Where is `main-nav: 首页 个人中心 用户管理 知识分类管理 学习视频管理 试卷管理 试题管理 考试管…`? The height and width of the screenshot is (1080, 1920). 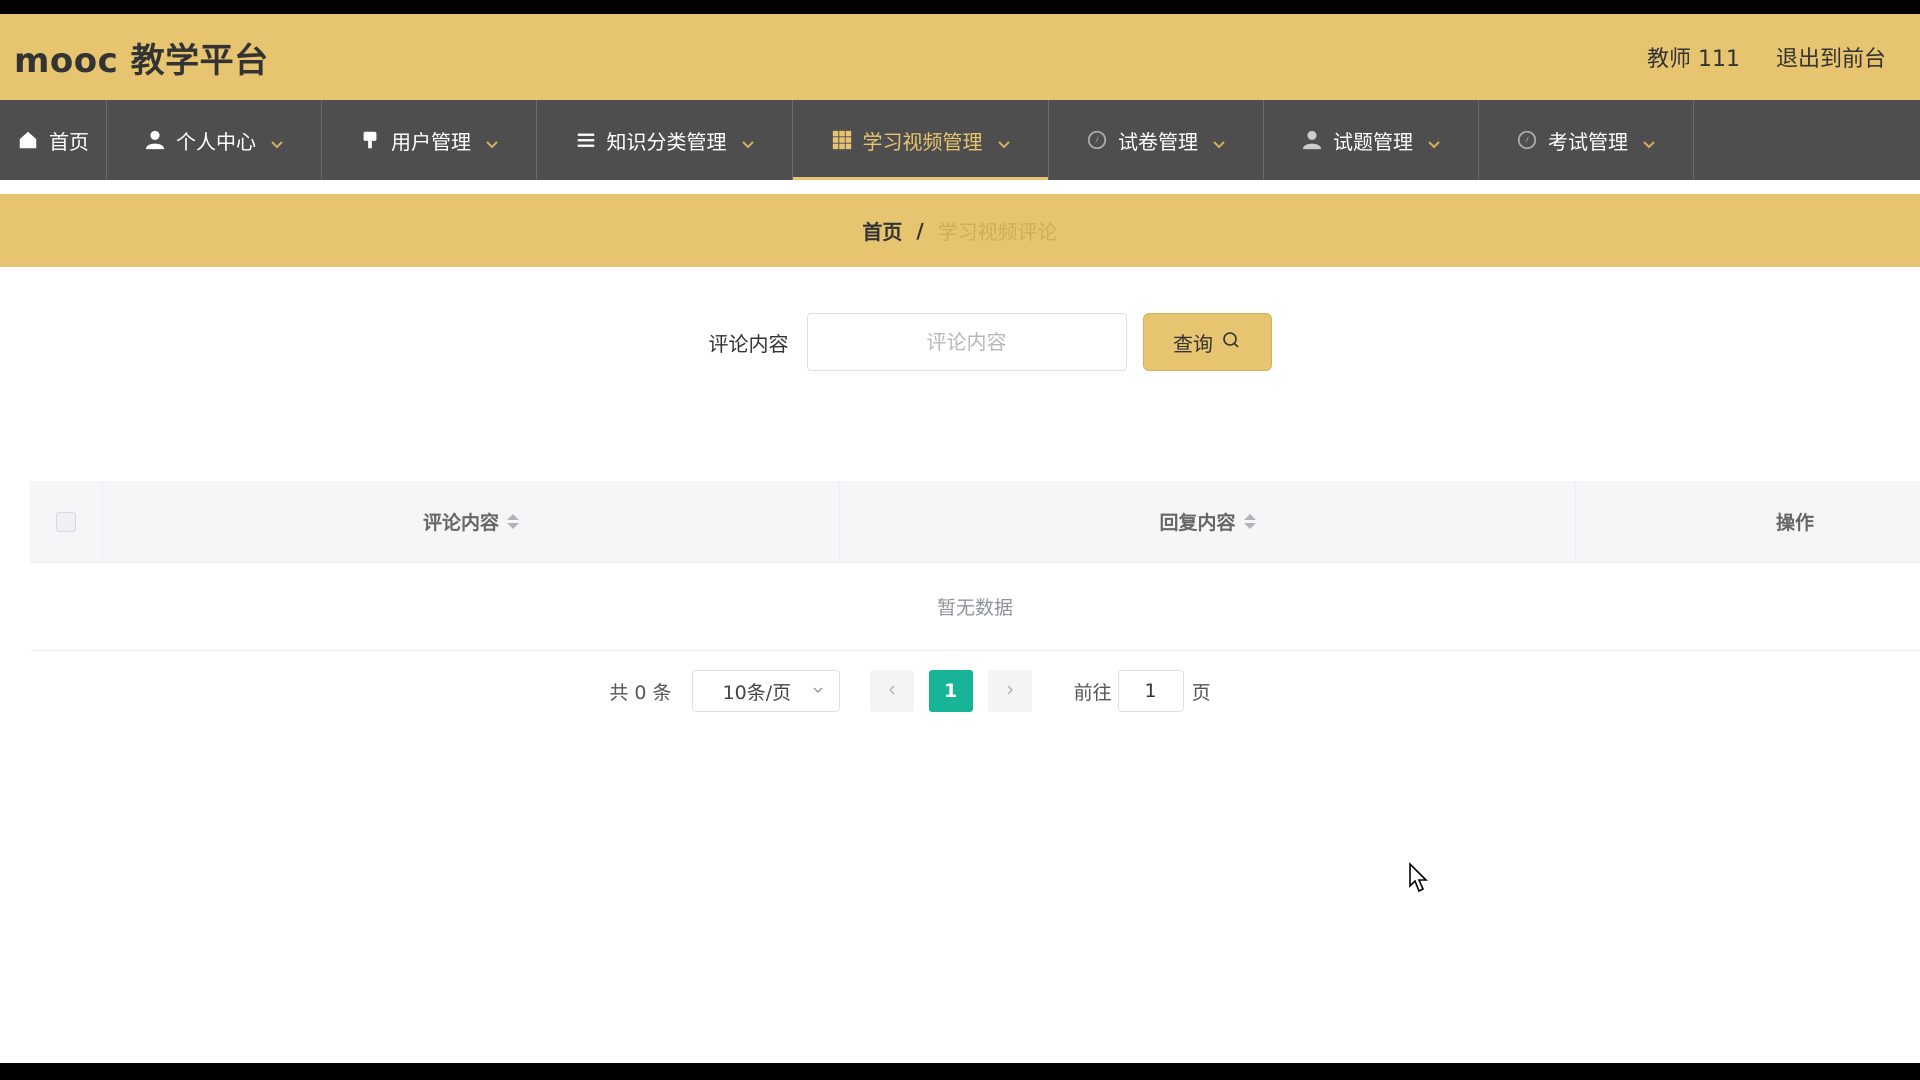
main-nav: 首页 个人中心 用户管理 知识分类管理 学习视频管理 试卷管理 试题管理 考试管… is located at coordinates (960, 140).